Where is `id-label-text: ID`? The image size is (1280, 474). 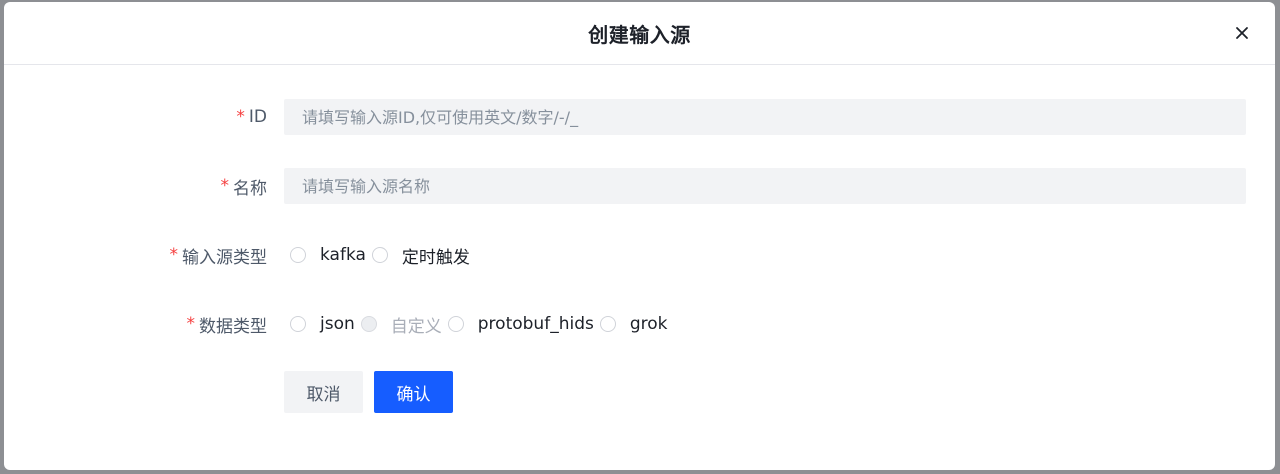 id-label-text: ID is located at coordinates (257, 117).